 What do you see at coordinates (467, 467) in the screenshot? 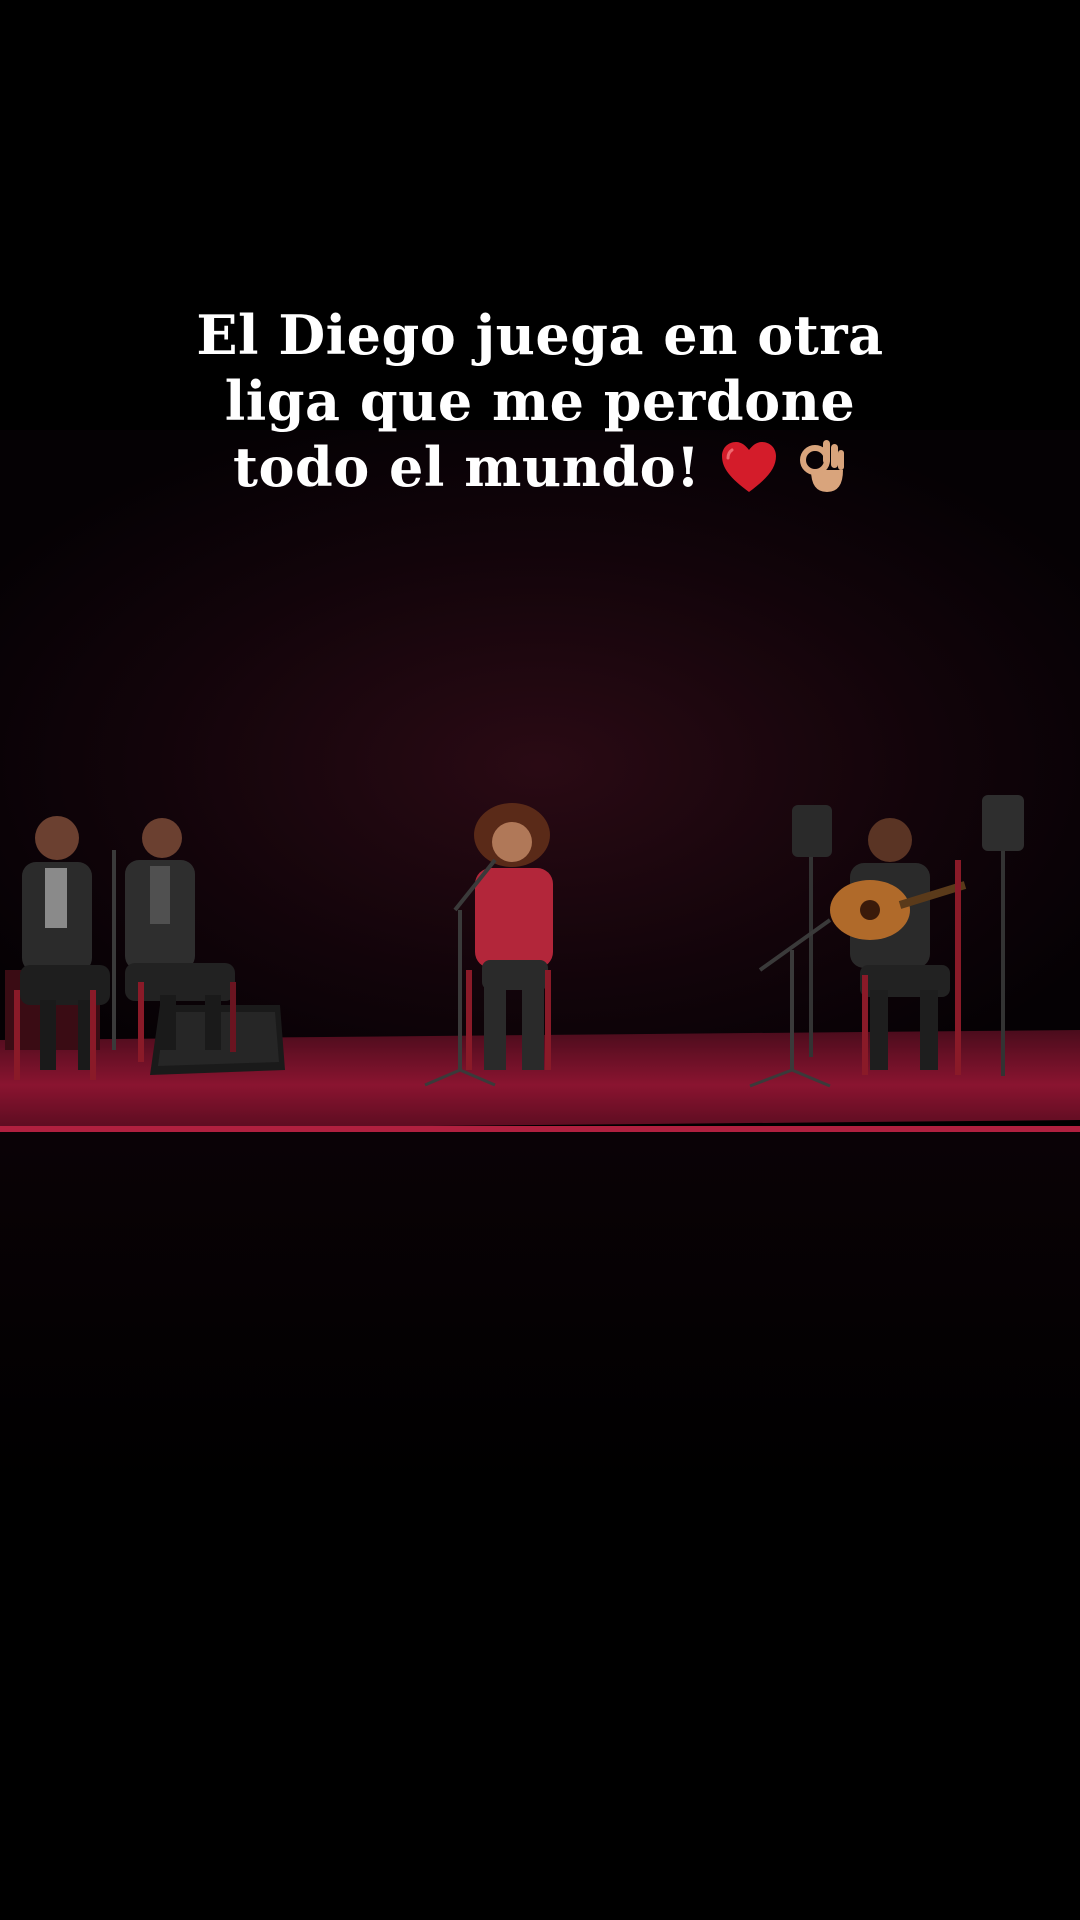
I see `caption-line-3-text: todo el mundo!` at bounding box center [467, 467].